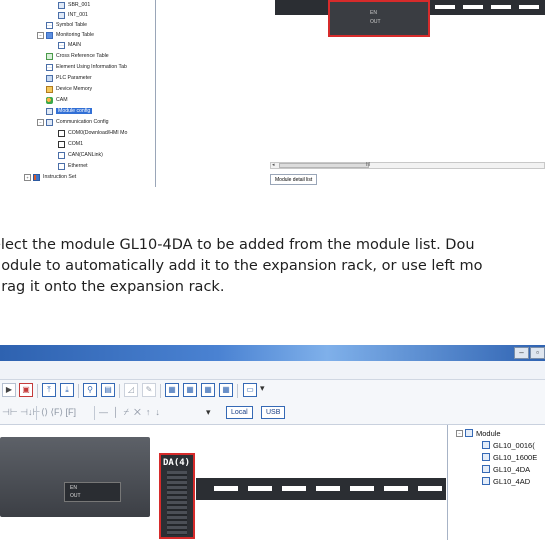 The width and height of the screenshot is (545, 540). I want to click on cross-reference-icon, so click(49, 56).